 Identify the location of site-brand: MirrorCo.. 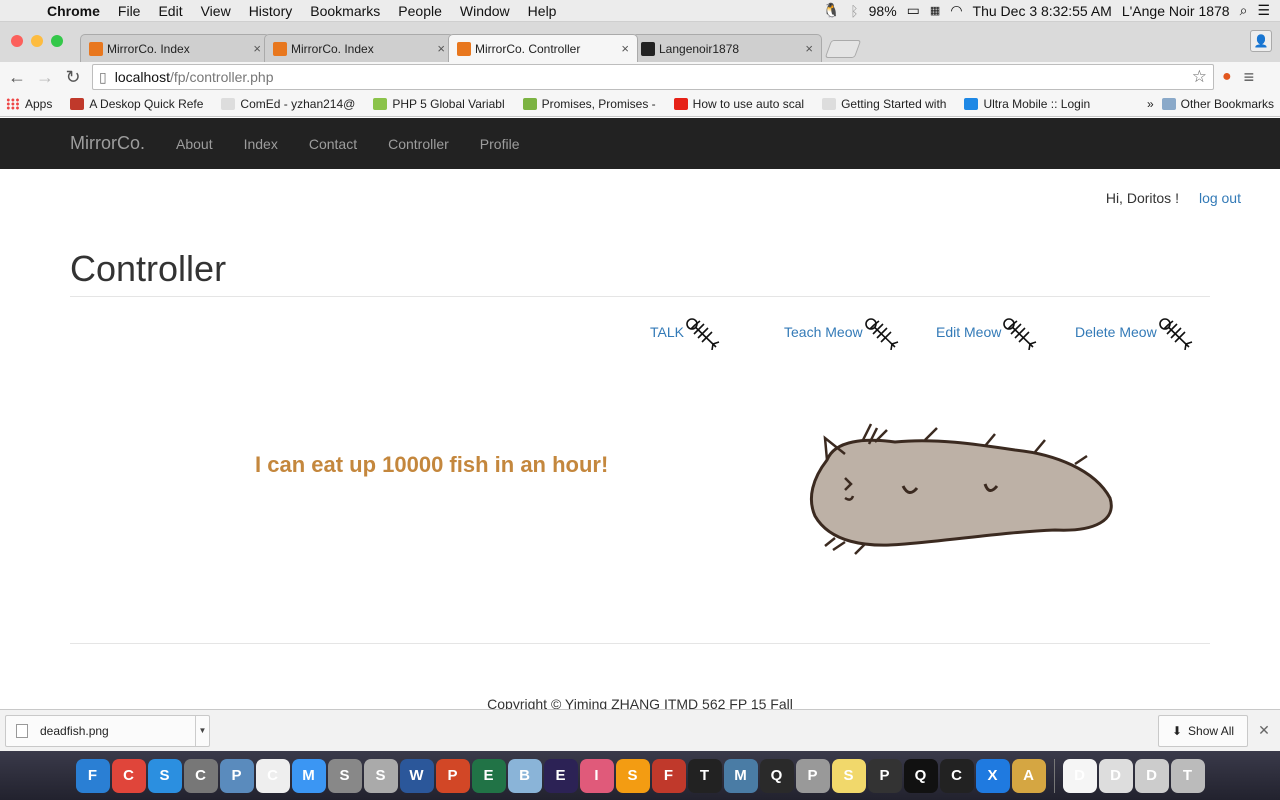
(107, 143).